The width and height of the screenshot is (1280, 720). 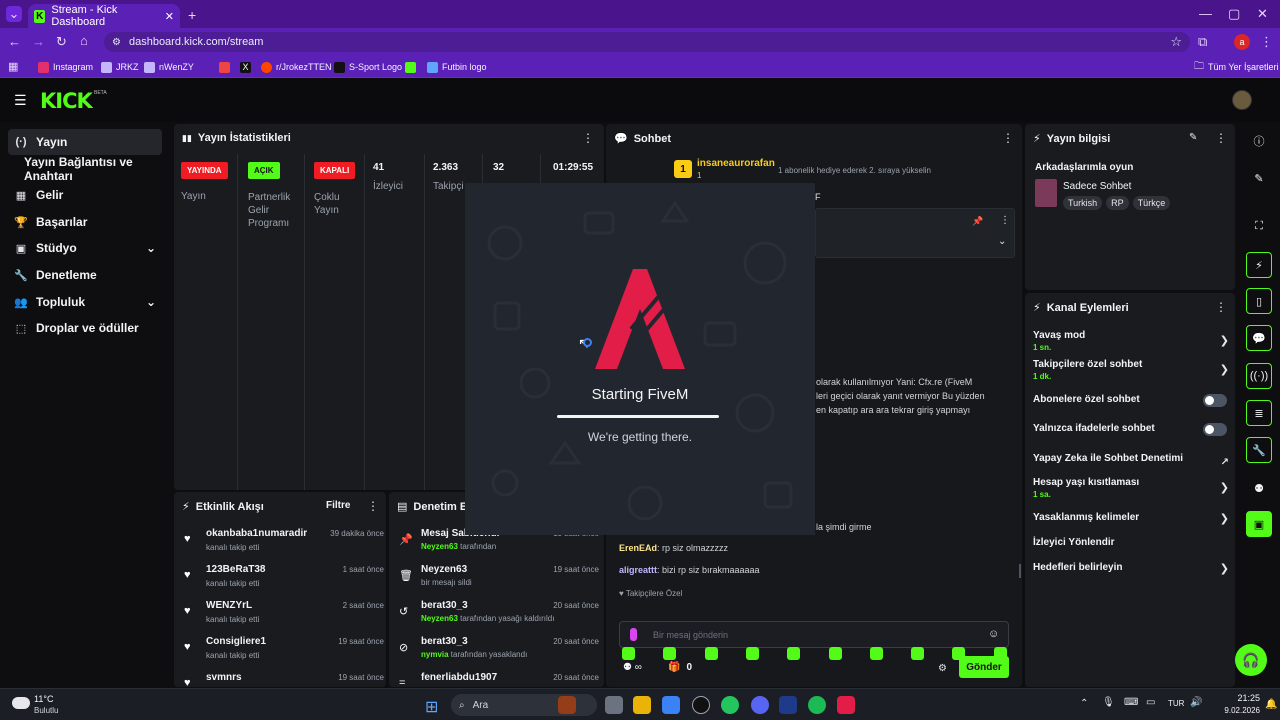 I want to click on pinned-menu-icon: ⋮, so click(x=1005, y=220).